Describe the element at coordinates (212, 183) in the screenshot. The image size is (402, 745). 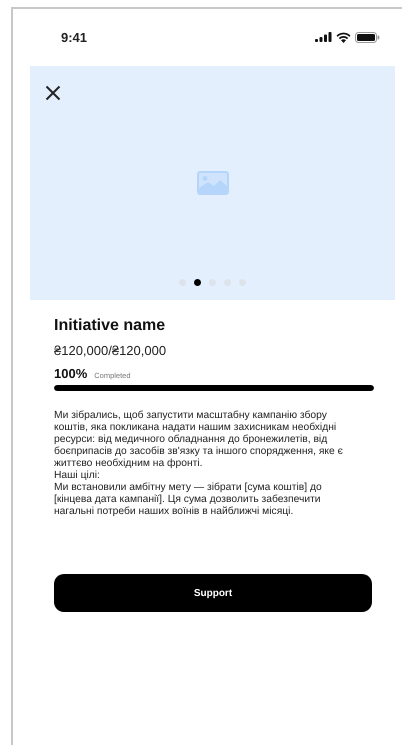
I see `image-icon` at that location.